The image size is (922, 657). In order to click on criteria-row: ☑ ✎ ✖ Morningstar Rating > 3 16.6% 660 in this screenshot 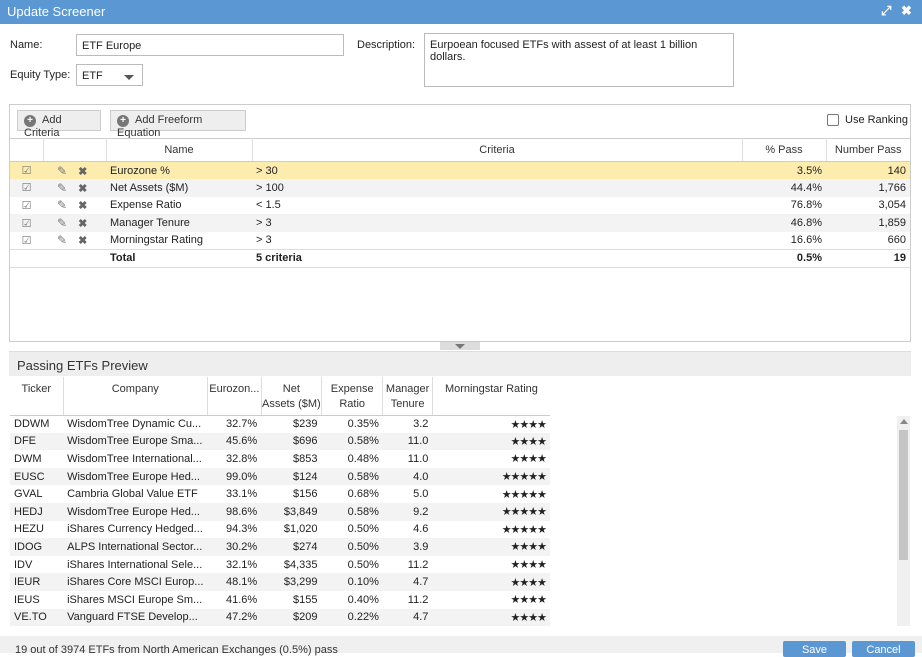, I will do `click(460, 241)`.